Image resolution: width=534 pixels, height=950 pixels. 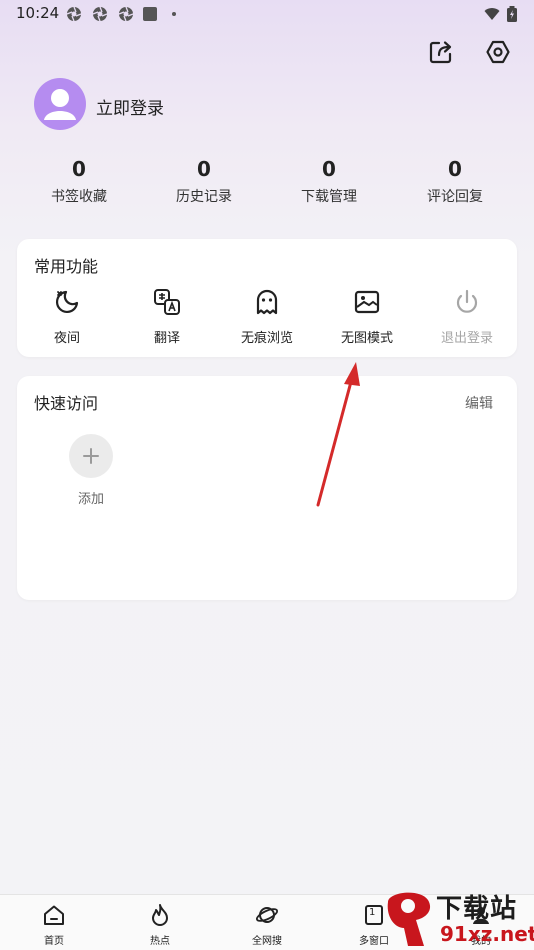 I want to click on add-shortcut-button, so click(x=91, y=456).